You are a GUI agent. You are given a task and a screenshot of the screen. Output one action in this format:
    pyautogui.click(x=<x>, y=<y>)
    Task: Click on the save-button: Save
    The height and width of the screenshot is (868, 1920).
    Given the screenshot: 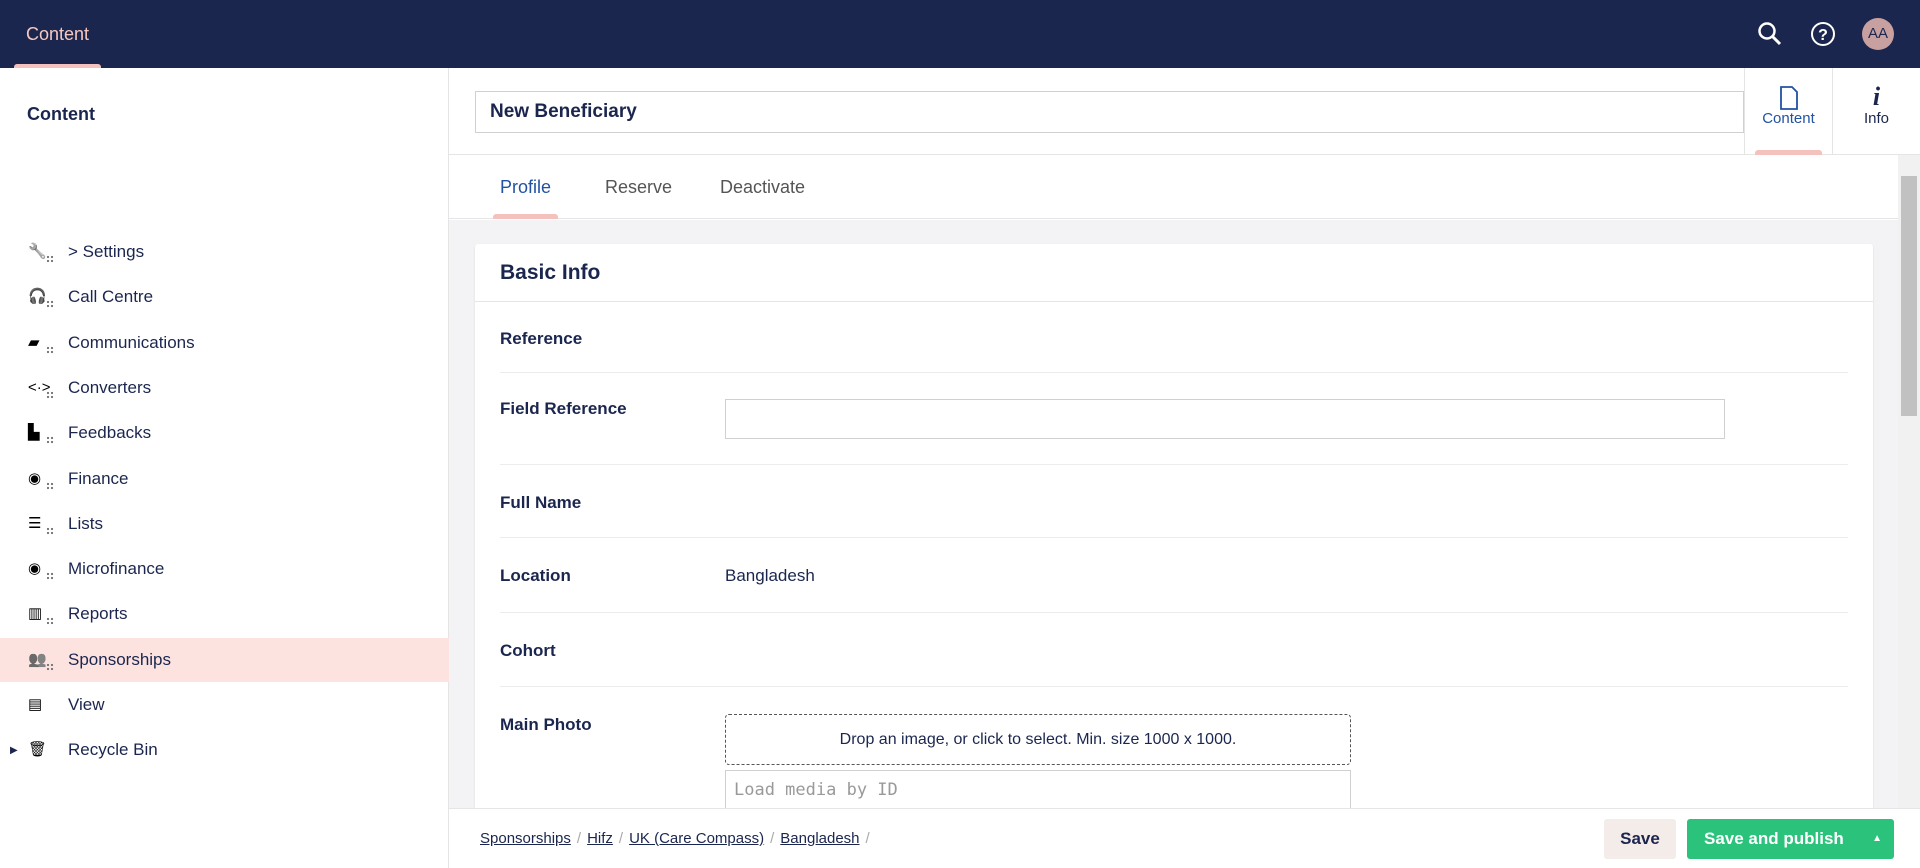 What is the action you would take?
    pyautogui.click(x=1640, y=839)
    